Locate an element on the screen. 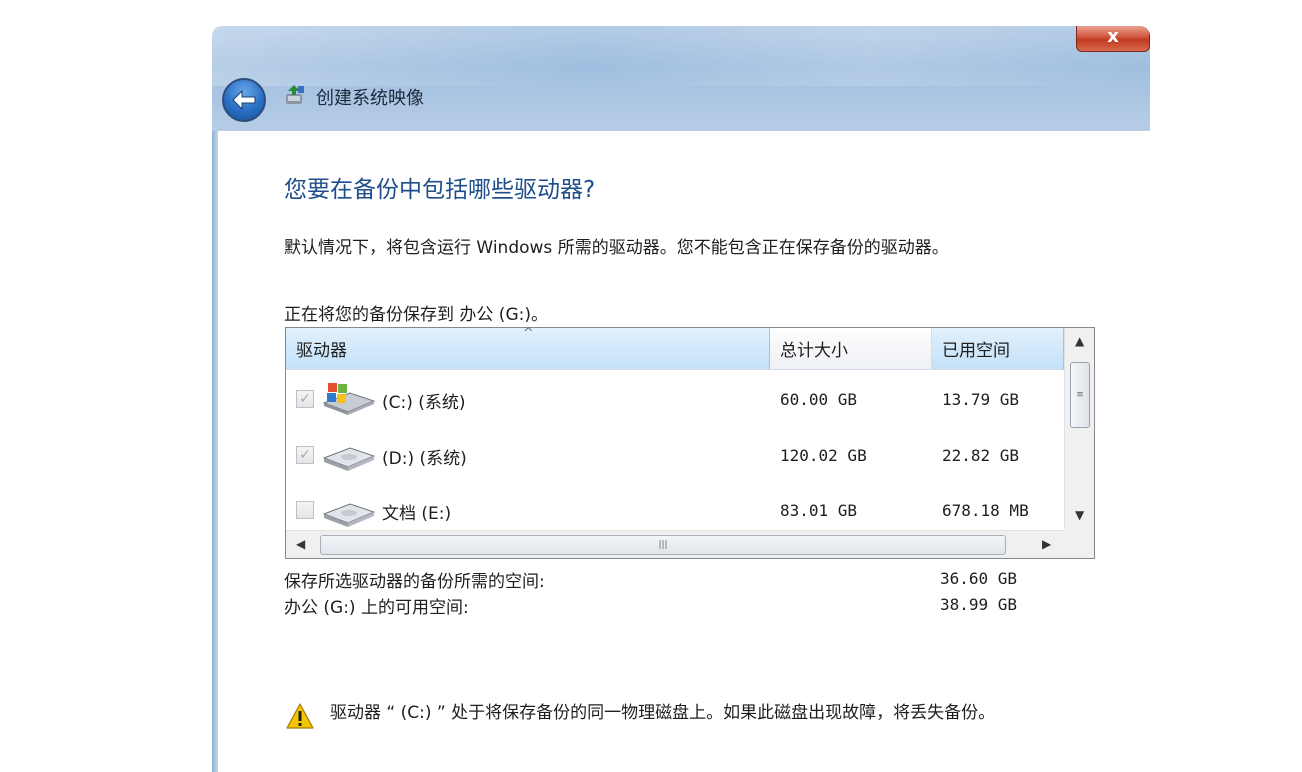 Image resolution: width=1302 pixels, height=772 pixels. back-button is located at coordinates (244, 100).